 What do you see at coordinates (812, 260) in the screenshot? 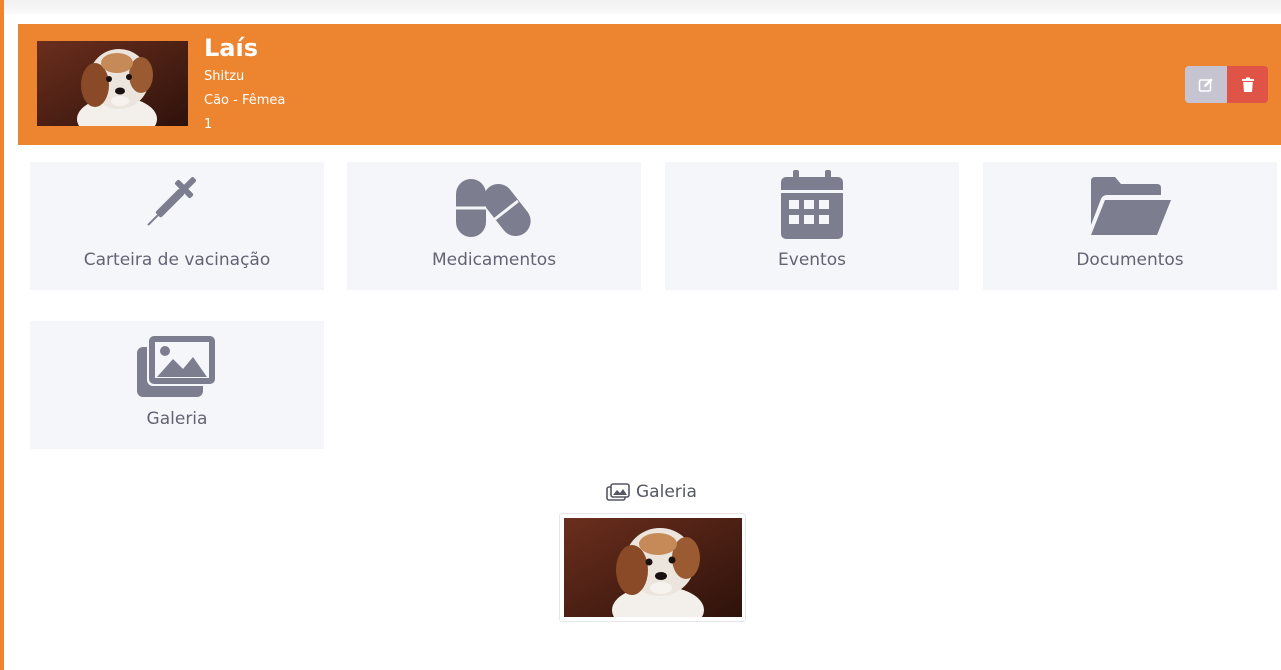
I see `tile-label: Eventos` at bounding box center [812, 260].